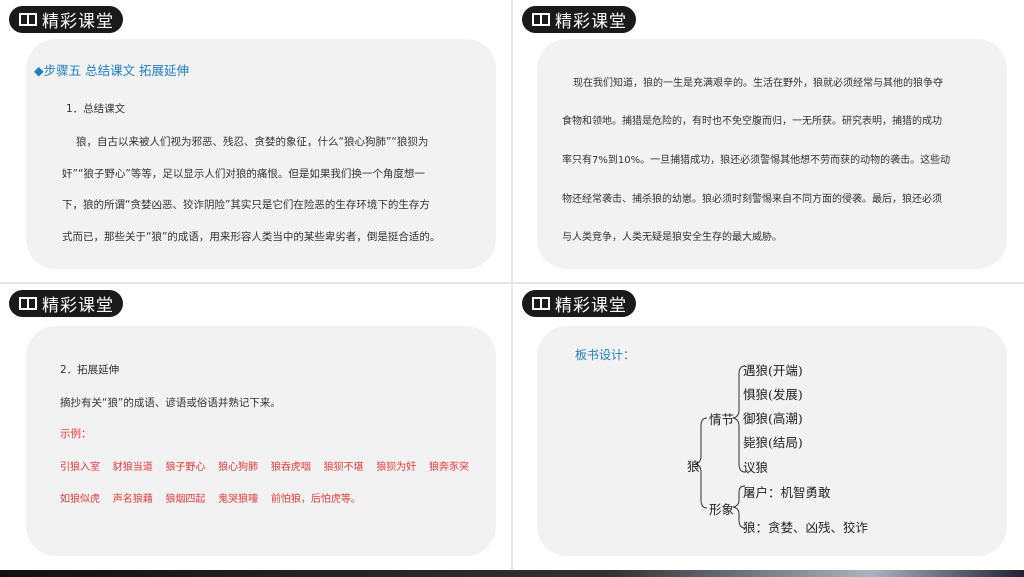 This screenshot has height=577, width=1024. What do you see at coordinates (96, 109) in the screenshot?
I see `section-heading: 1．总结课文` at bounding box center [96, 109].